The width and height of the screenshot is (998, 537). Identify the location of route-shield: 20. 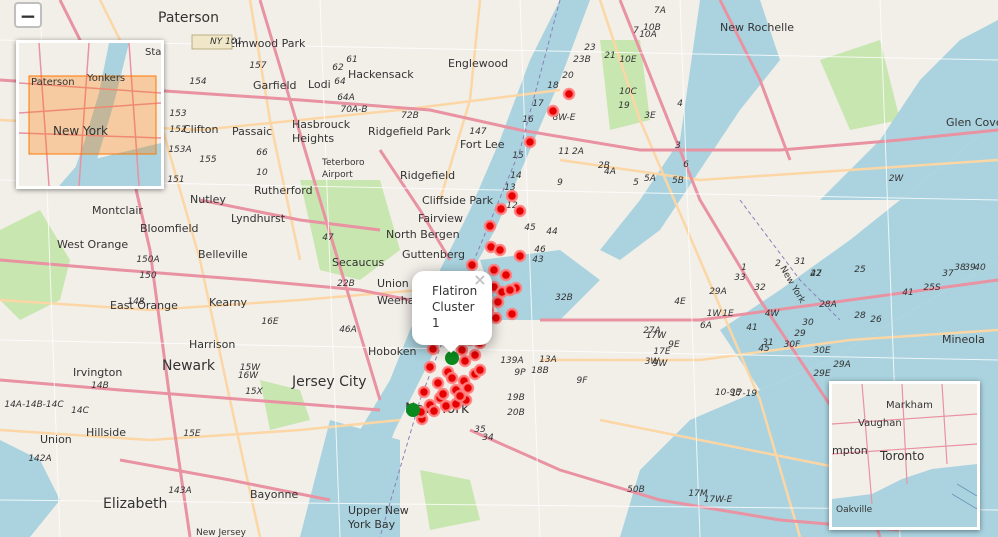
(568, 76).